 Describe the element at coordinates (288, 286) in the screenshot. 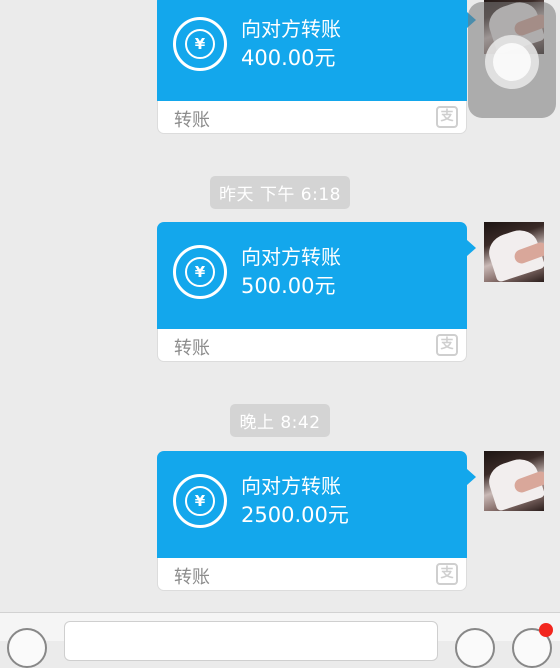

I see `transfer-amount: 500.00元` at that location.